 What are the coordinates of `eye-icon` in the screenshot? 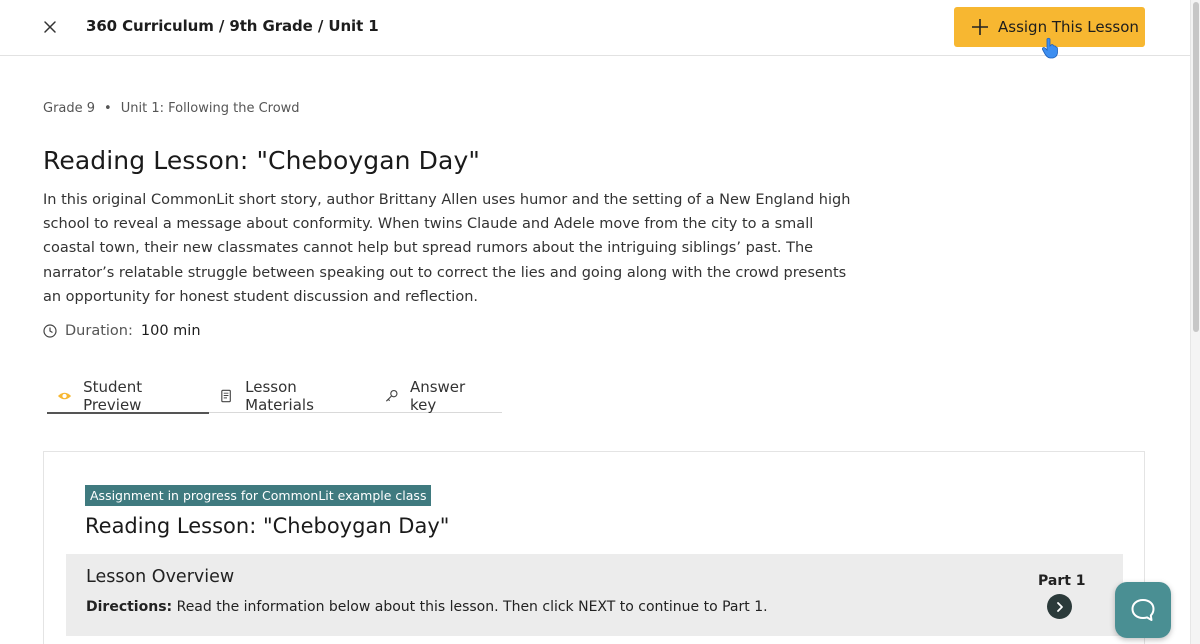 It's located at (64, 396).